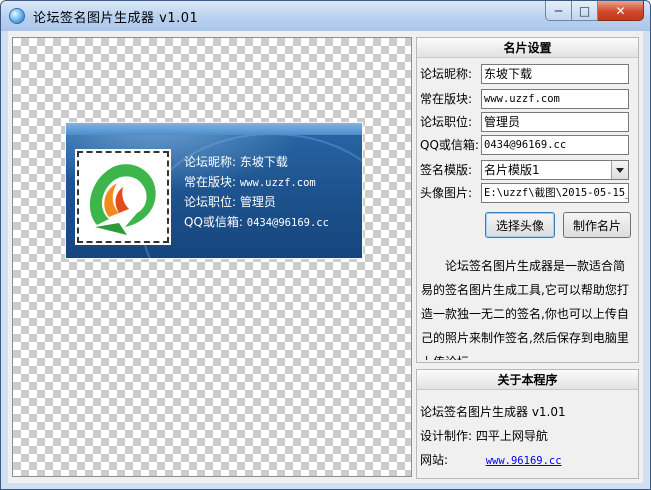 This screenshot has height=490, width=651. Describe the element at coordinates (558, 11) in the screenshot. I see `minimize-button: ─` at that location.